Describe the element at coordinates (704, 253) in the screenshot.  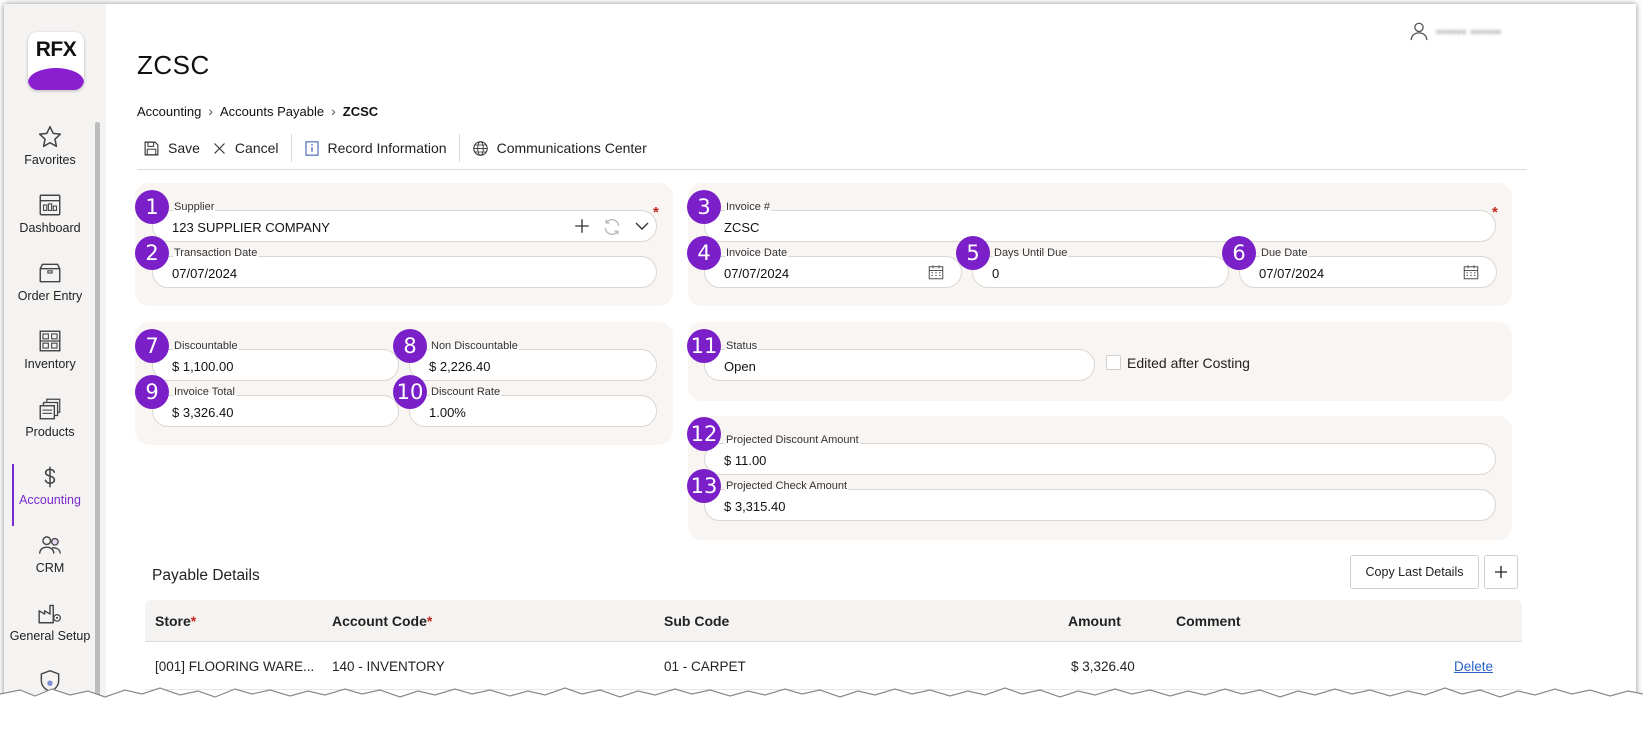
I see `callout-badge: 4` at that location.